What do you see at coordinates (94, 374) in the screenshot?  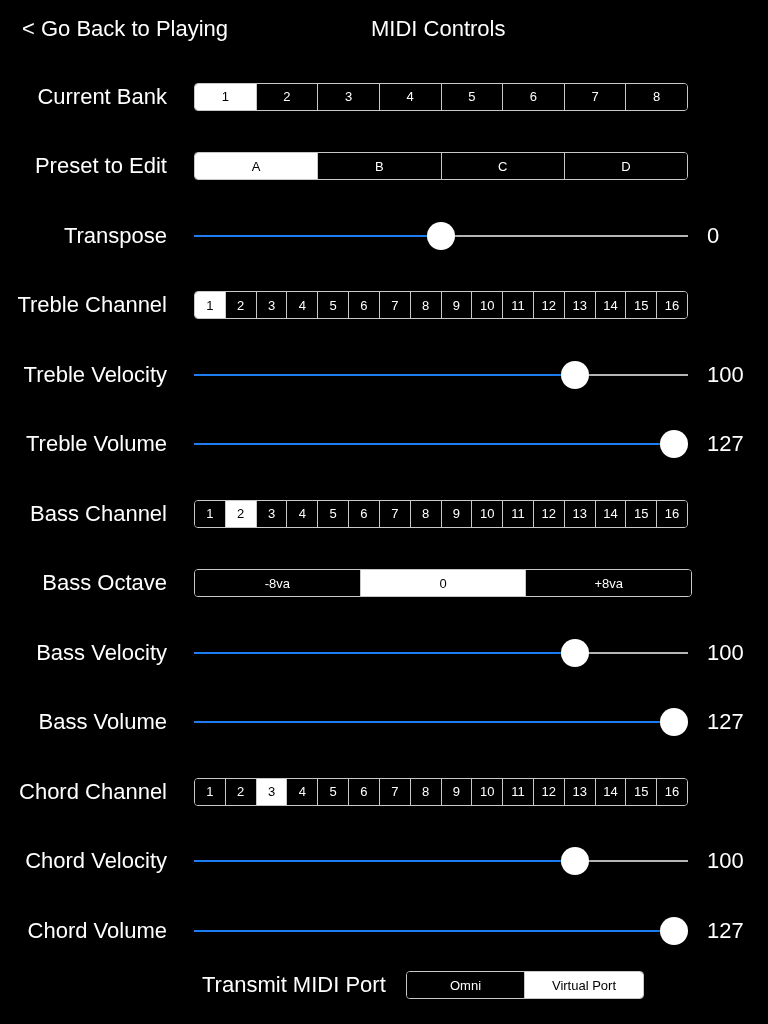 I see `row-label: Treble Velocity` at bounding box center [94, 374].